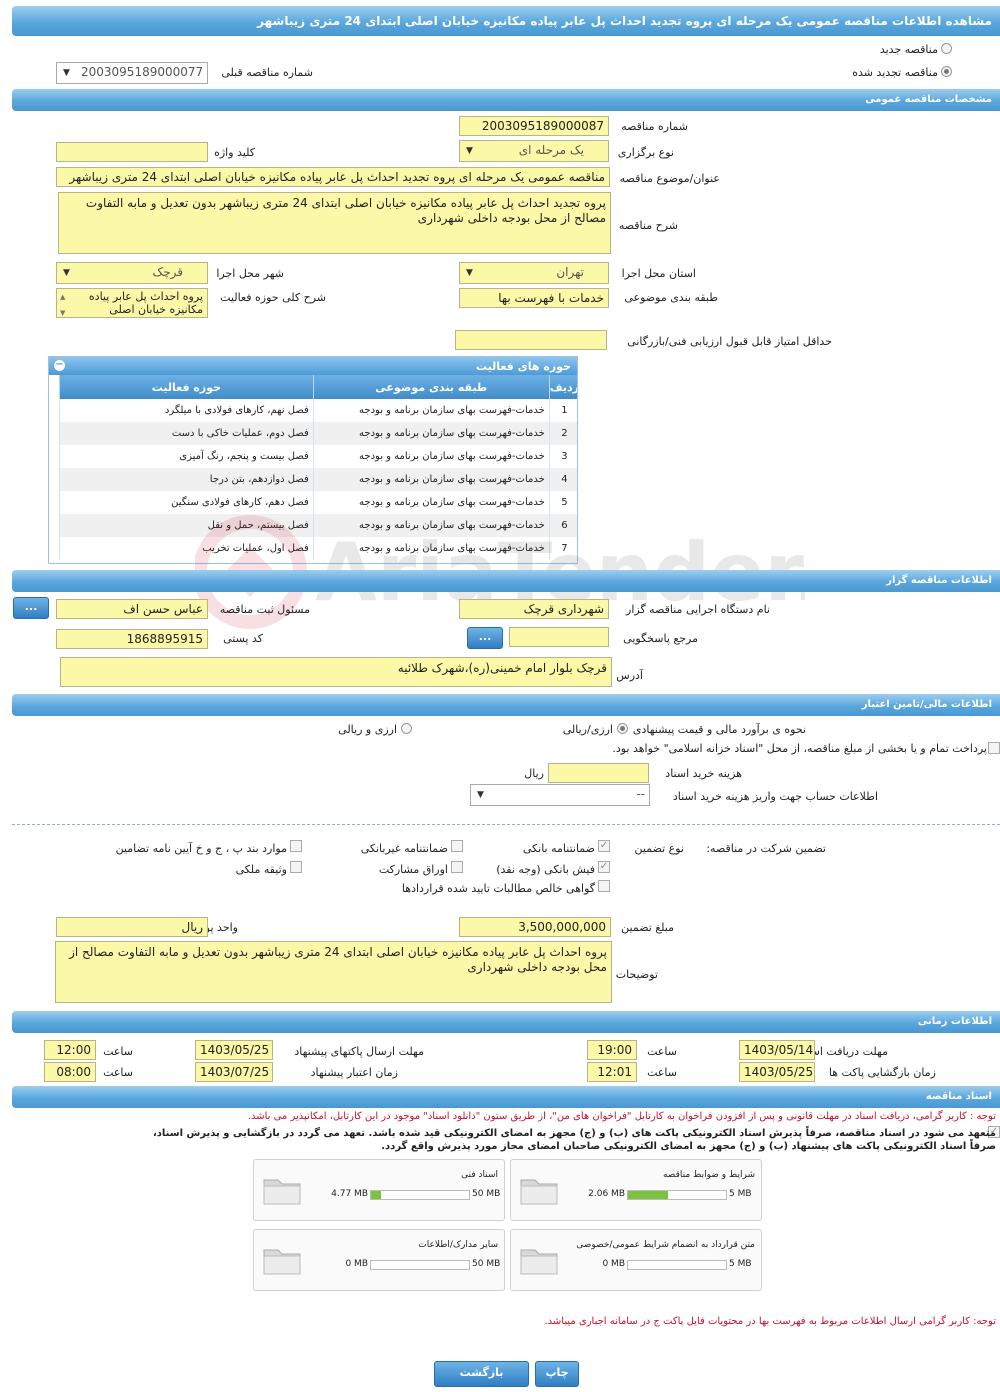  I want to click on prev-number-select: ▼ 2003095189000077, so click(132, 73).